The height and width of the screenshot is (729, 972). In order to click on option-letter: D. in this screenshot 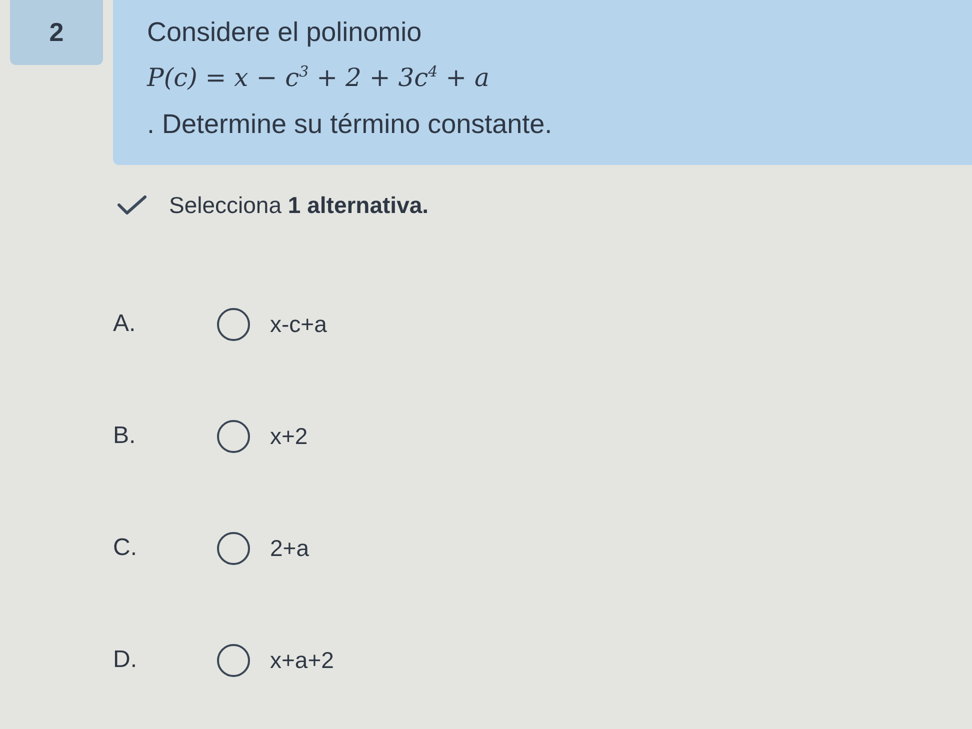, I will do `click(125, 660)`.